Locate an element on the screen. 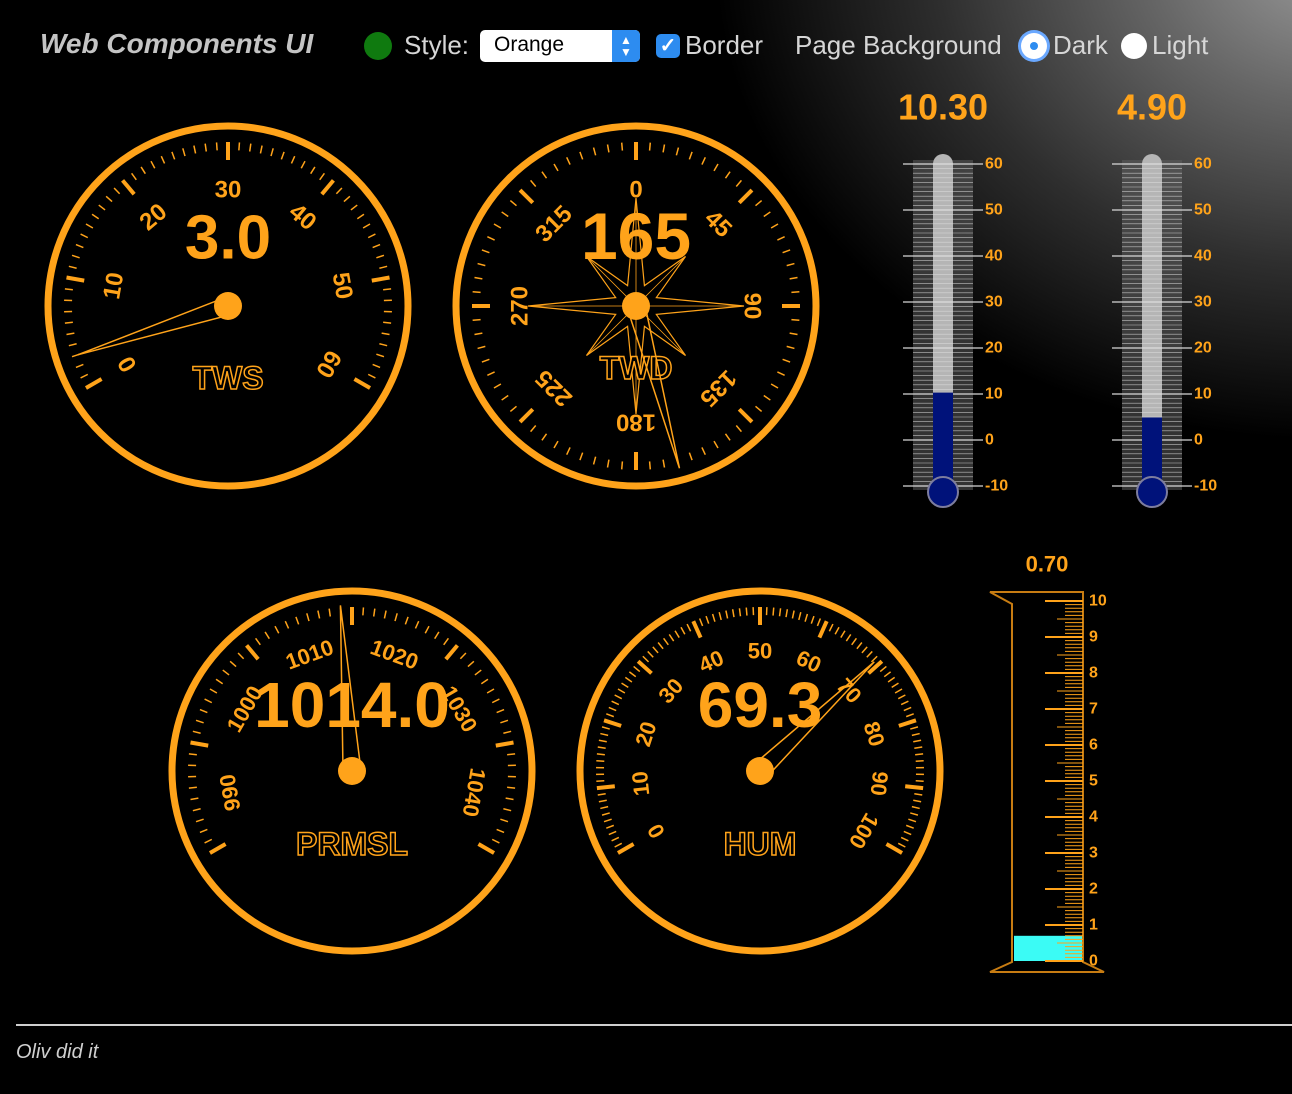 This screenshot has width=1292, height=1094. thermometer-2: 4.90 60 50 40 30 20 10 0 -10 is located at coordinates (1164, 297).